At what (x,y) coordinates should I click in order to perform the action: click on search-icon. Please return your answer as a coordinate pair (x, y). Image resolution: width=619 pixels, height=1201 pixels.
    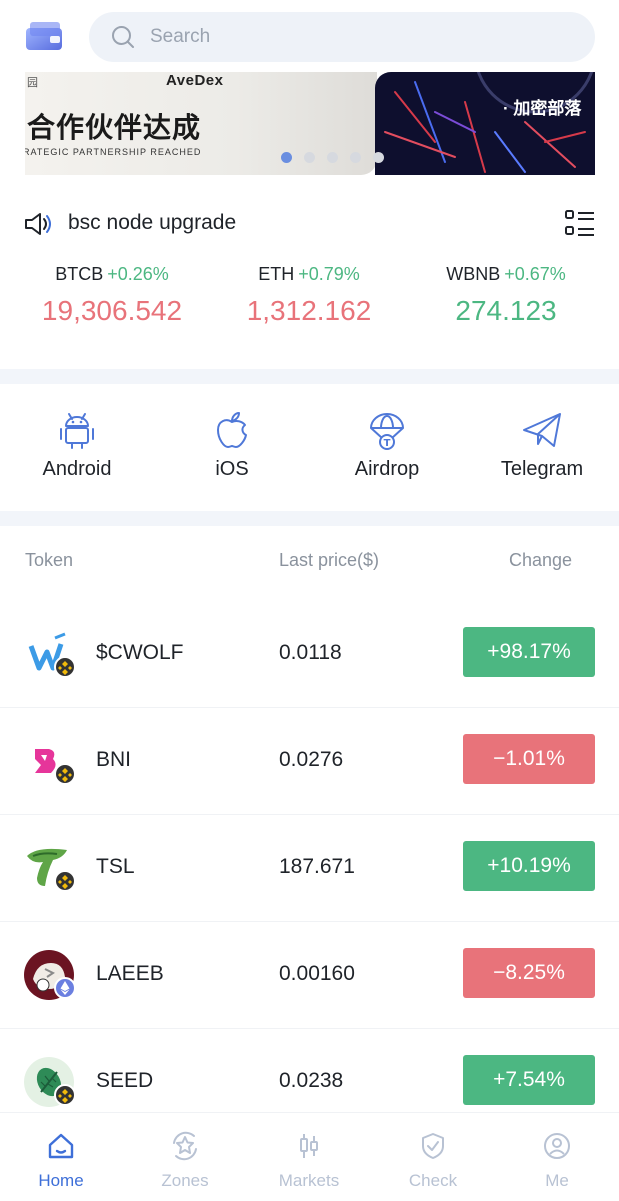
    Looking at the image, I should click on (123, 37).